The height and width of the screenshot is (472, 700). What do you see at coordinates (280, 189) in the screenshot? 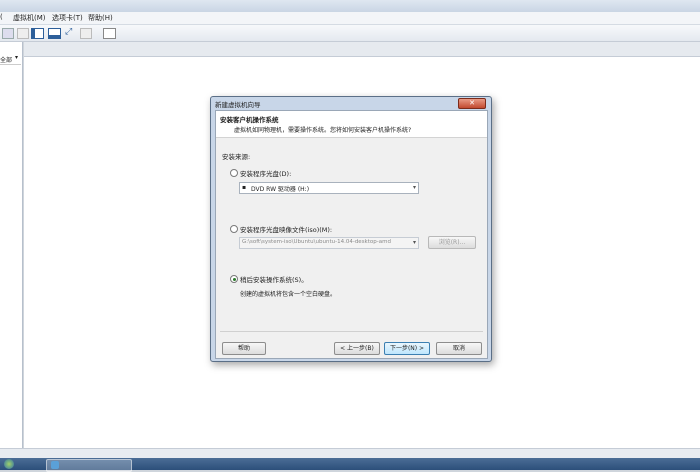
I see `disc-drive-value: DVD RW 驱动器 (H:)` at bounding box center [280, 189].